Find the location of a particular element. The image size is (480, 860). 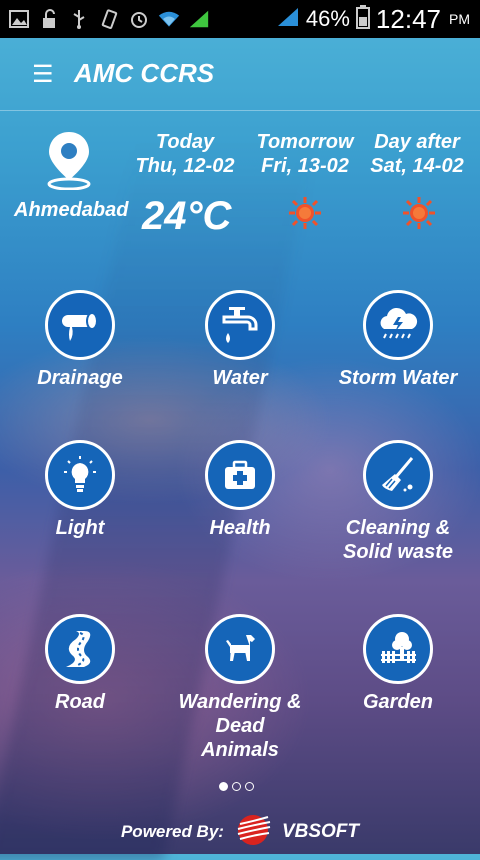

brand-name: VBSOFT is located at coordinates (320, 831).